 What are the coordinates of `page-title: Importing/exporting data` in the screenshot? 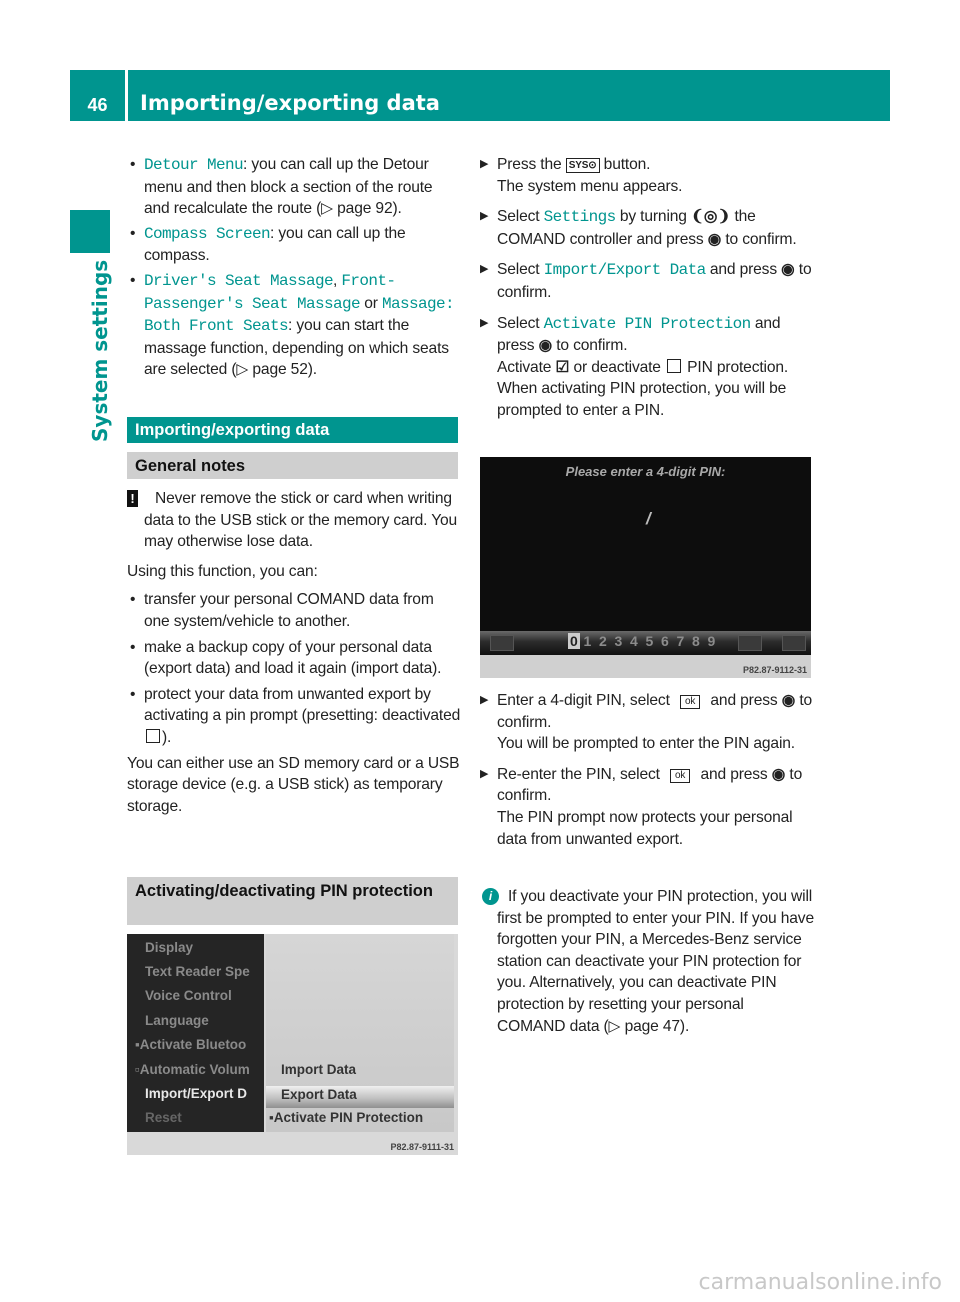 It's located at (509, 95).